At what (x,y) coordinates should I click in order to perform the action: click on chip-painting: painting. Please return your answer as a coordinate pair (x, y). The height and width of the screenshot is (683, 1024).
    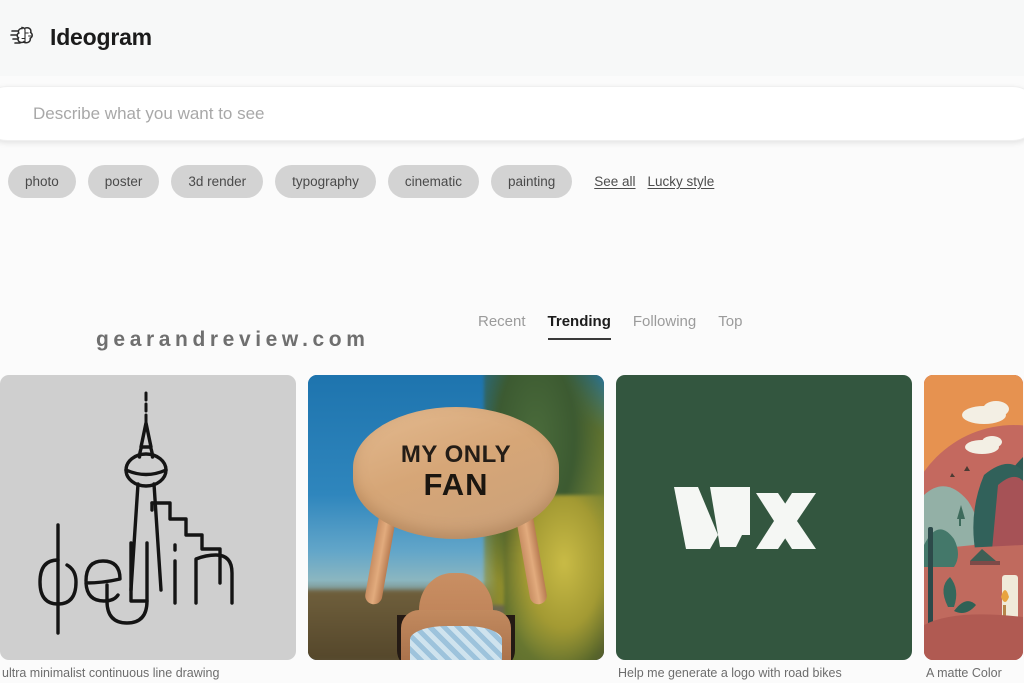
    Looking at the image, I should click on (531, 181).